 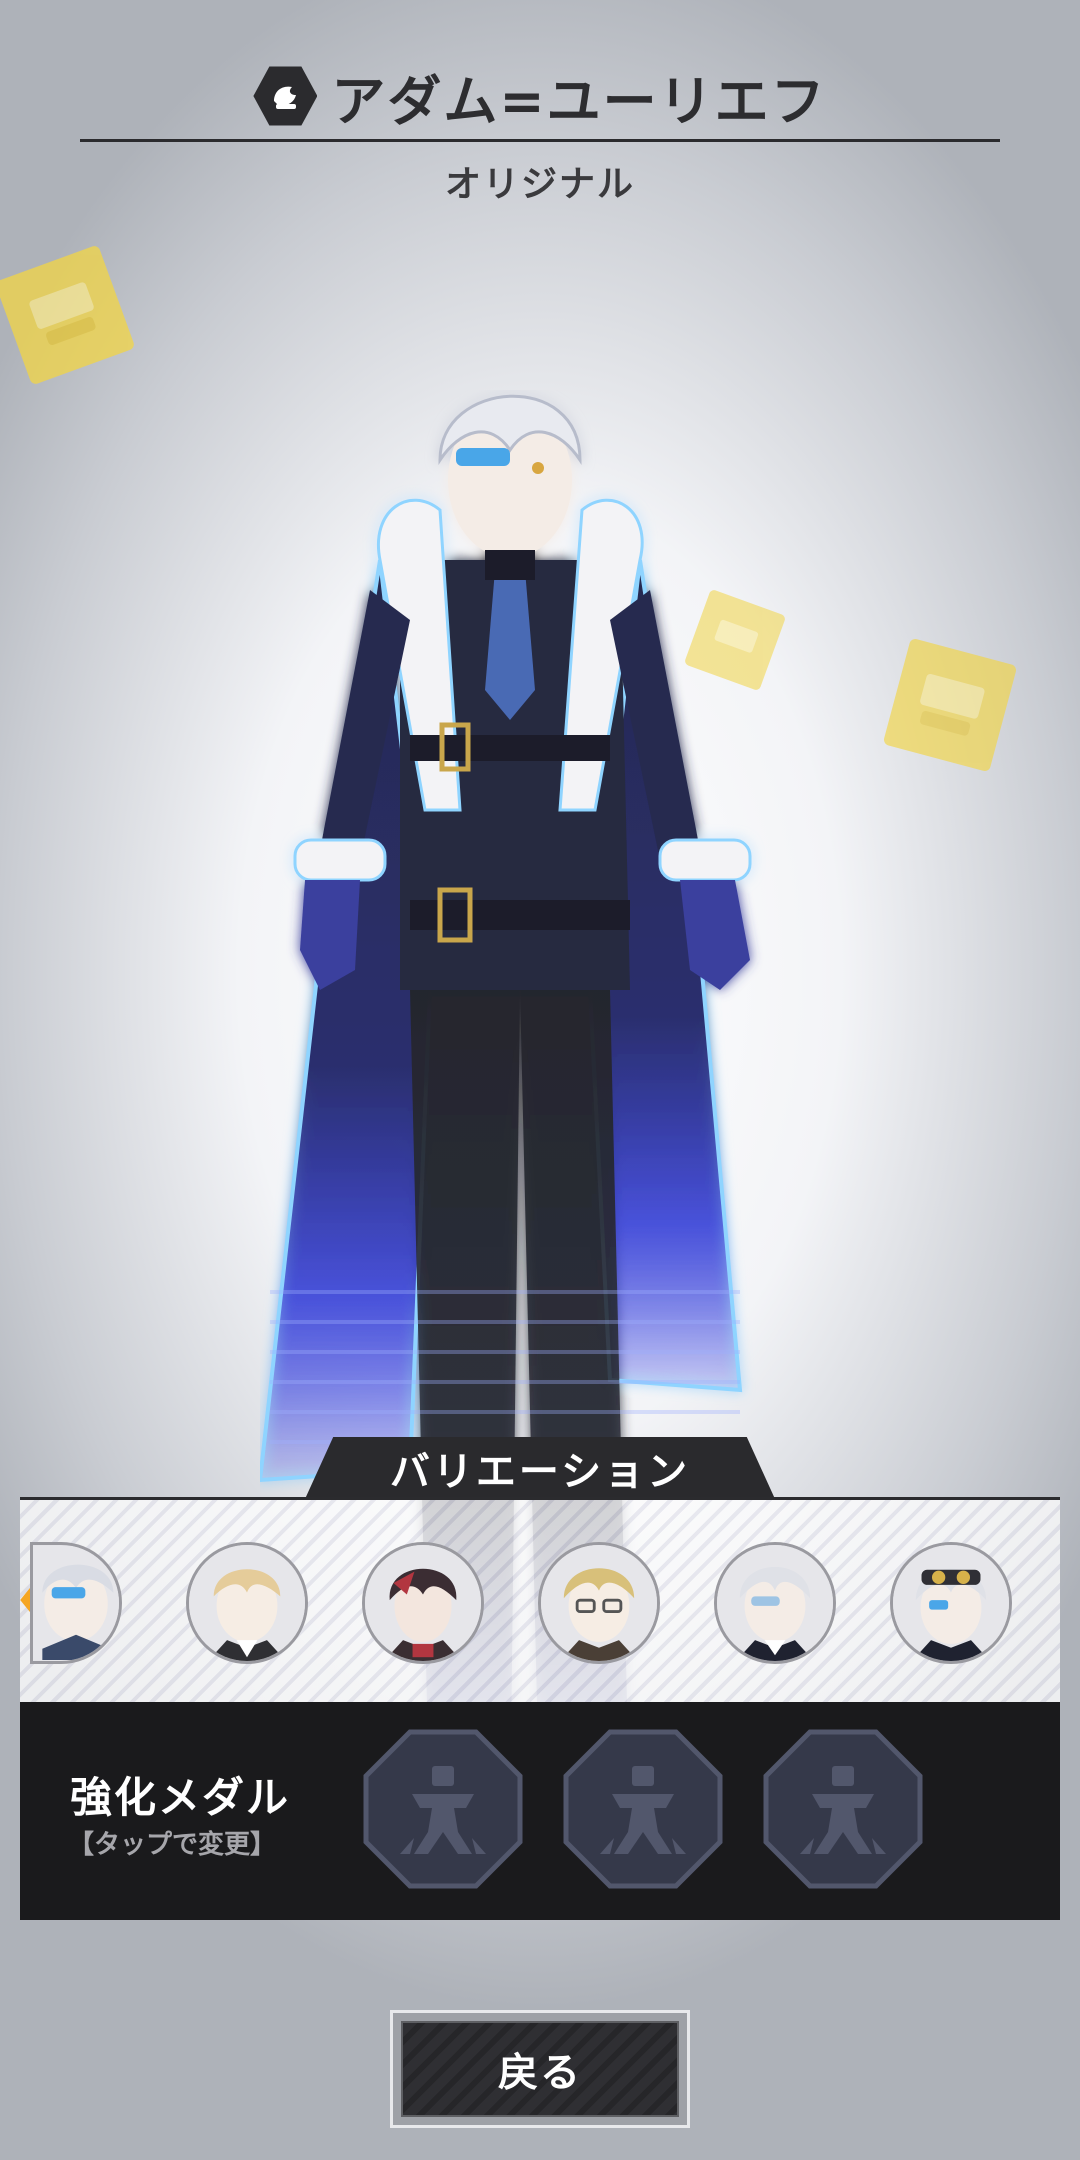 I want to click on variation-label: バリエーション, so click(x=540, y=1472).